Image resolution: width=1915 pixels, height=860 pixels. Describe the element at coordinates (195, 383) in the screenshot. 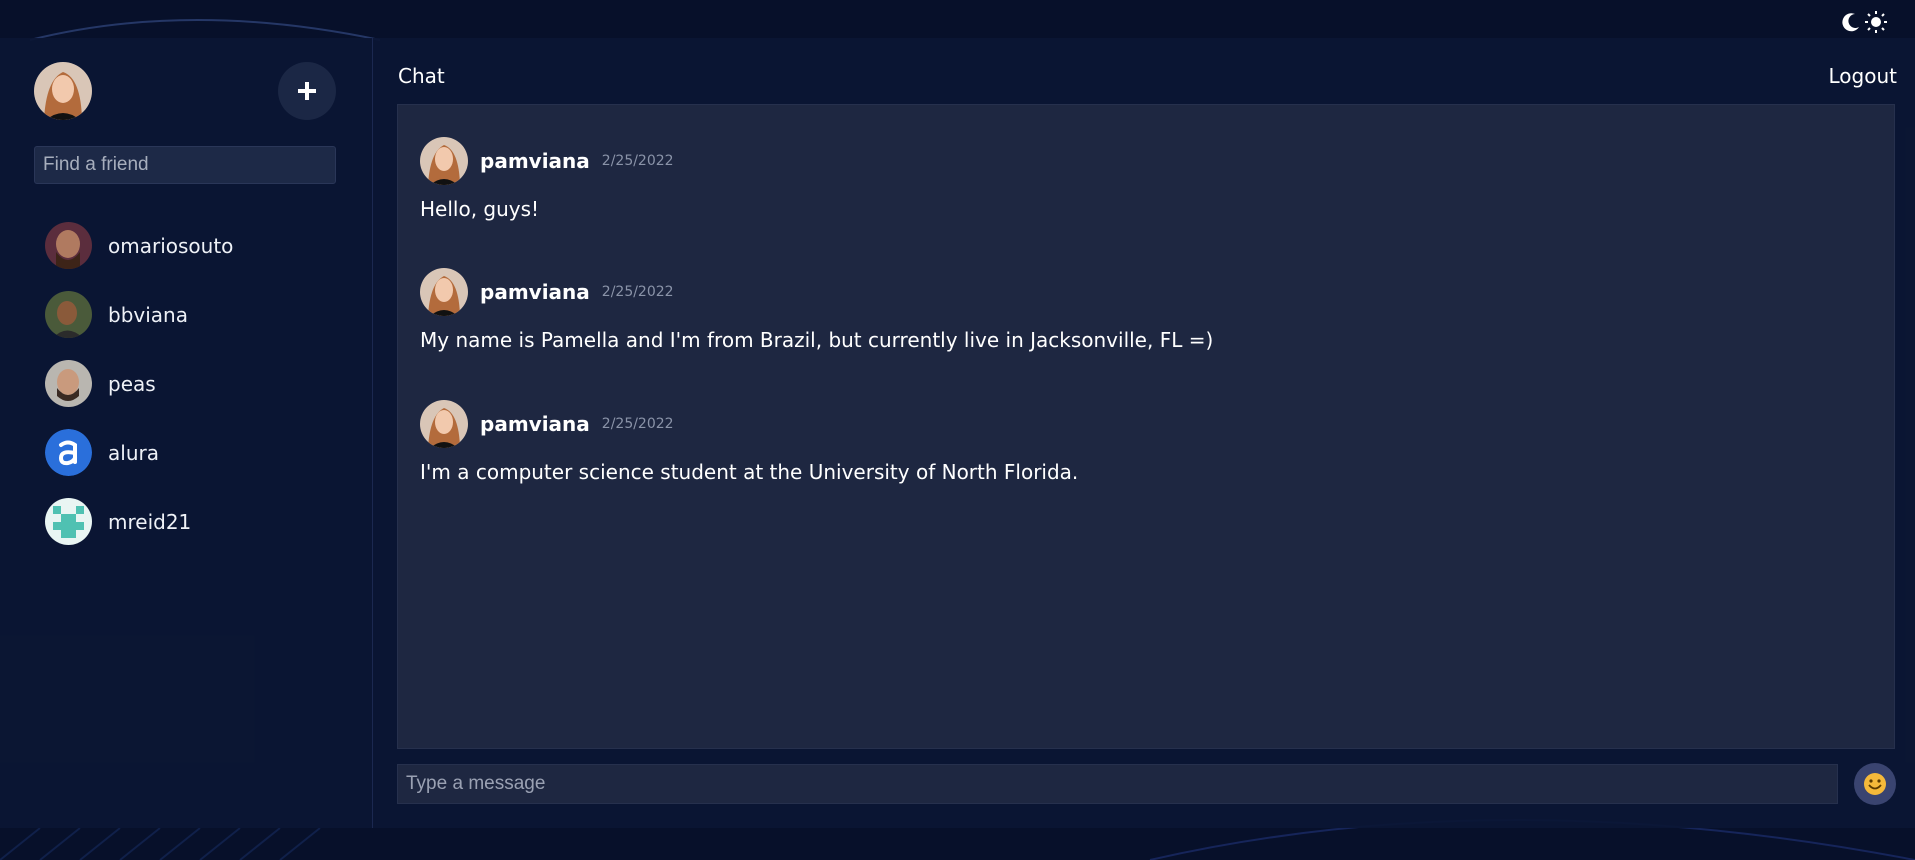

I see `friend-item-peas: peas` at that location.